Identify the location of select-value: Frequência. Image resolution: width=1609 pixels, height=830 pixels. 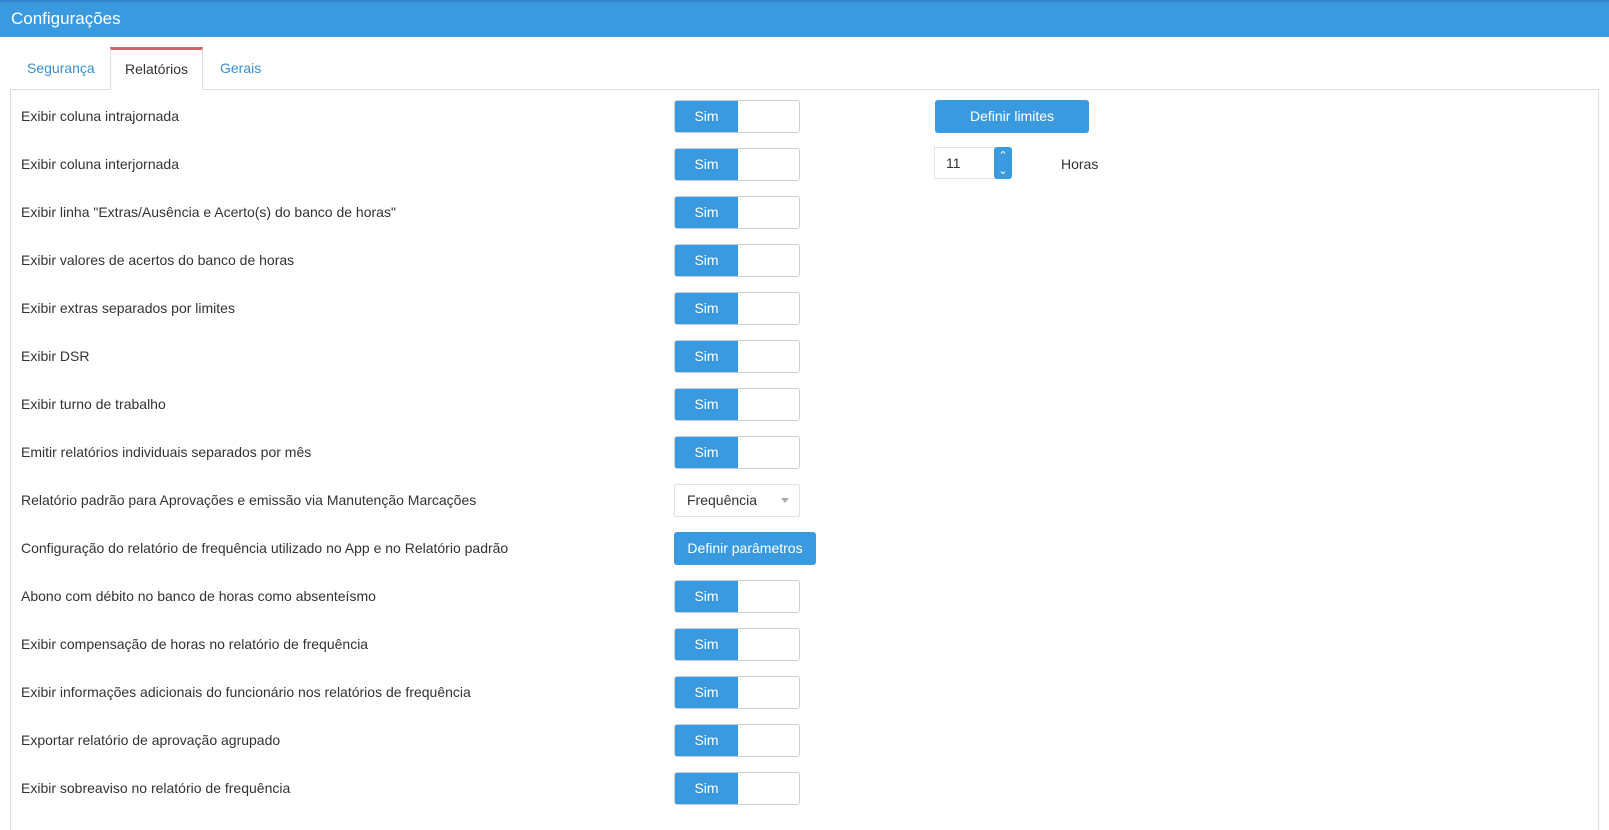
(722, 500).